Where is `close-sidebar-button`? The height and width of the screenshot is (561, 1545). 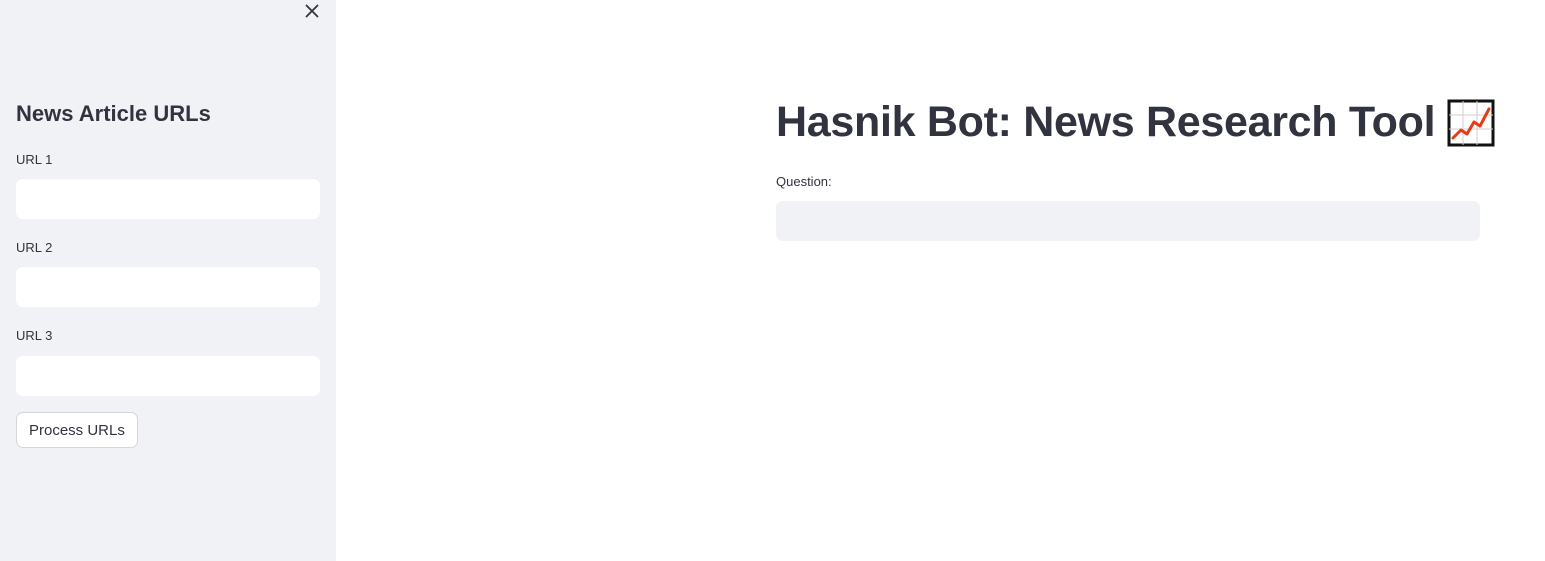
close-sidebar-button is located at coordinates (312, 11).